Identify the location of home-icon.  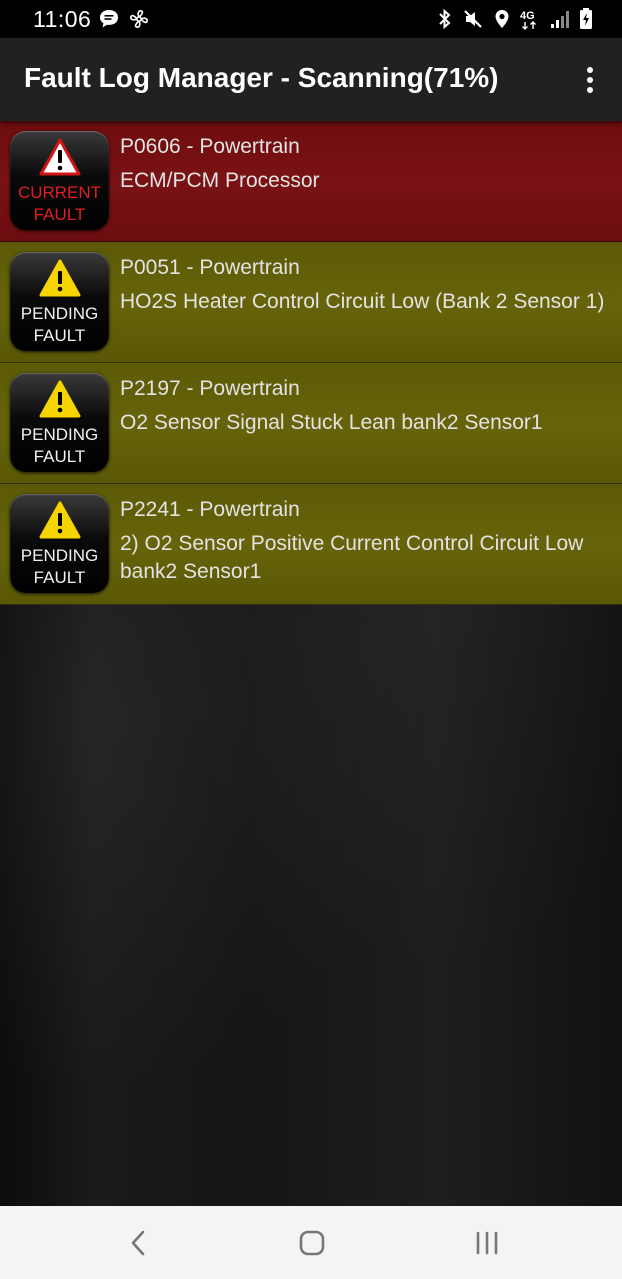
(312, 1243).